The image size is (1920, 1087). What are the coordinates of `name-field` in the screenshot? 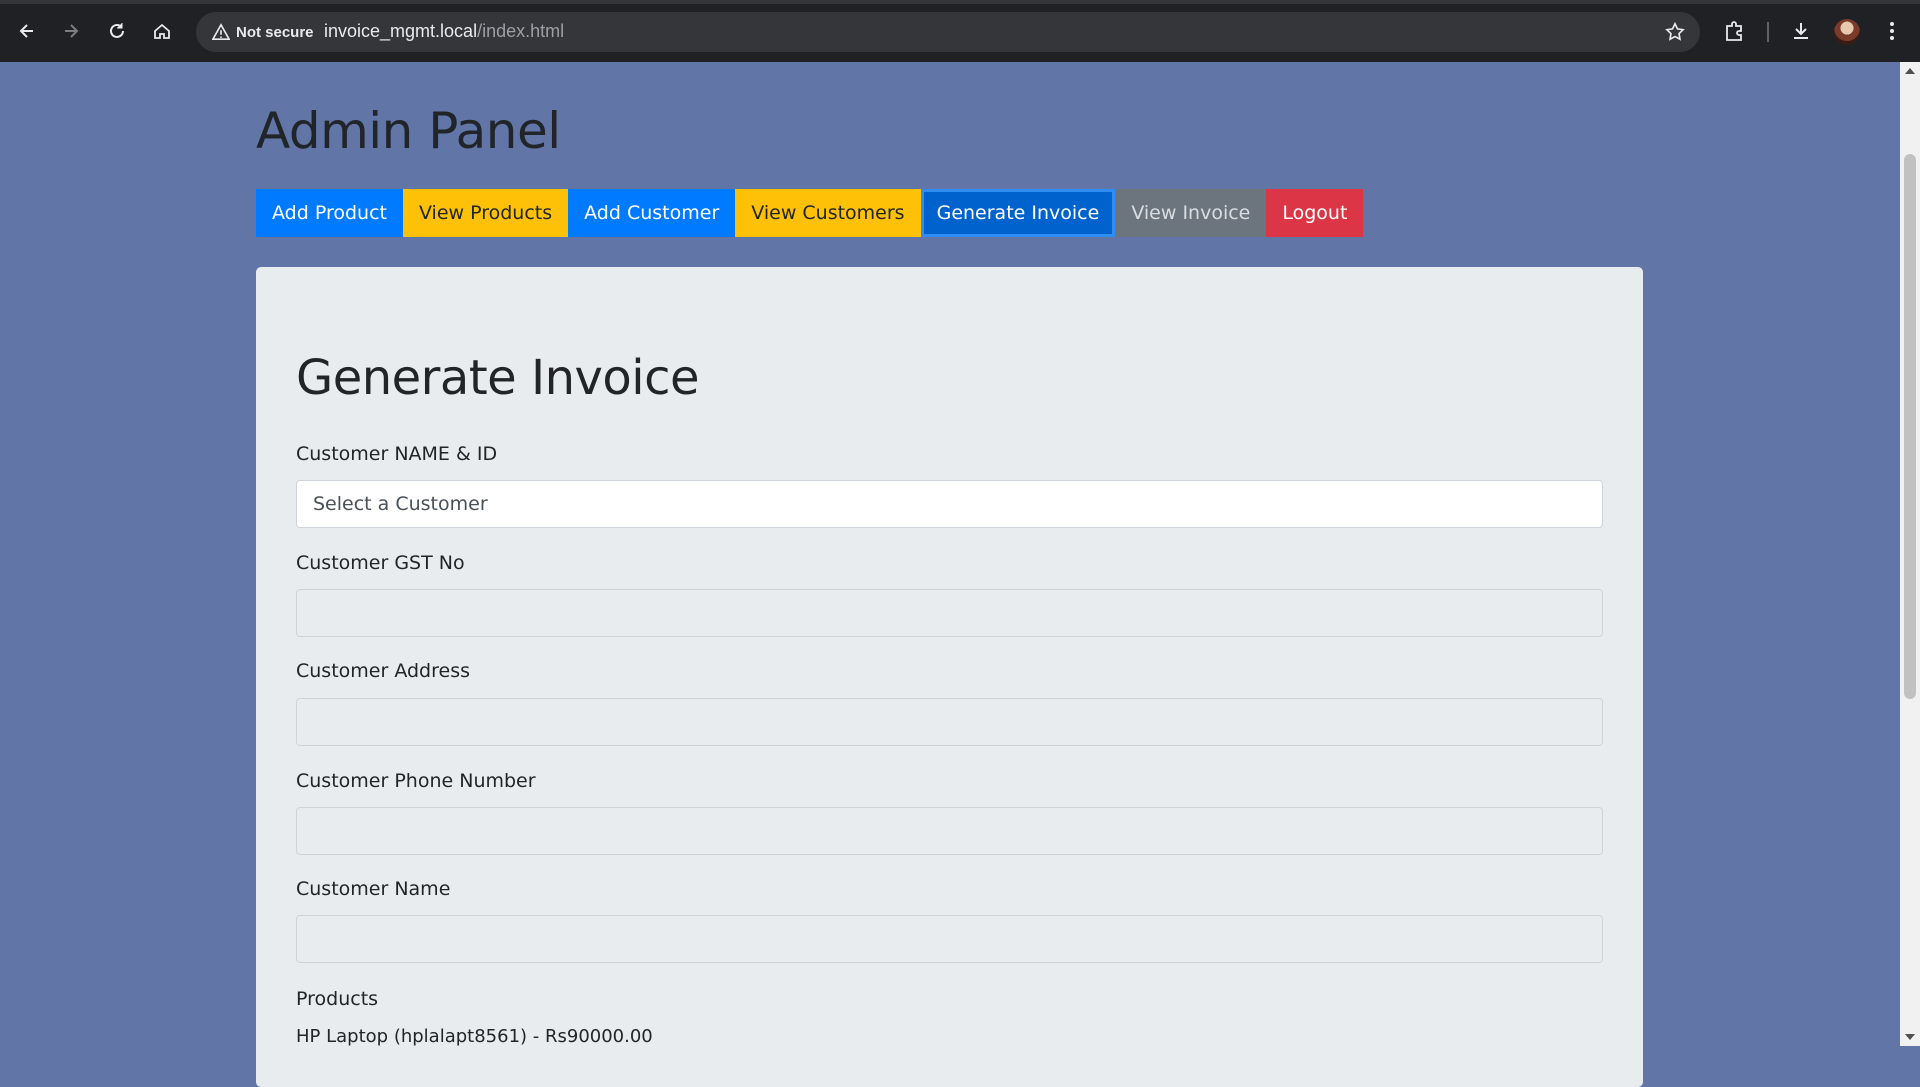 It's located at (949, 939).